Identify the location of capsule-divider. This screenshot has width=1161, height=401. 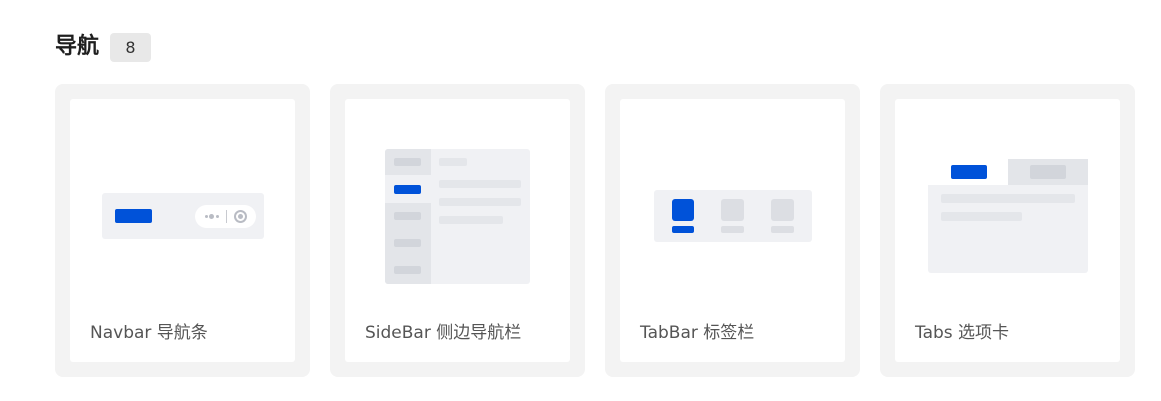
(226, 216).